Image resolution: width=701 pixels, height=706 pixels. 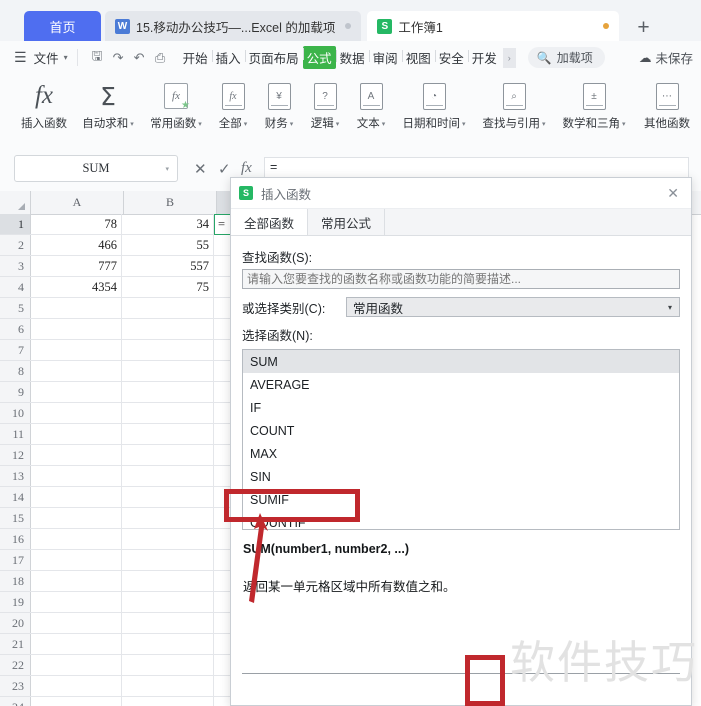 What do you see at coordinates (15, 434) in the screenshot?
I see `row-header-11: 11` at bounding box center [15, 434].